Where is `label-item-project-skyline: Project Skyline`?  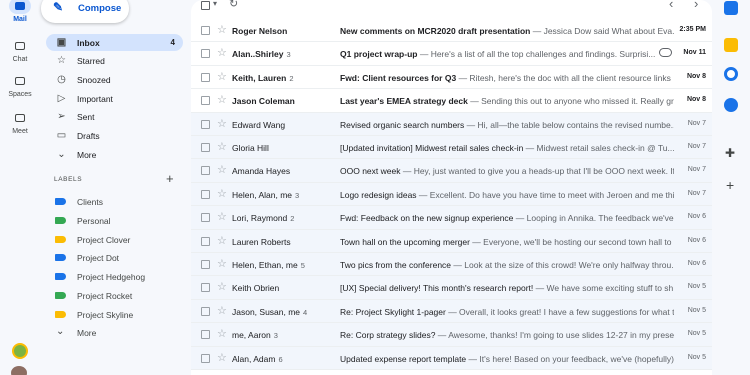
label-item-project-skyline: Project Skyline is located at coordinates (114, 314).